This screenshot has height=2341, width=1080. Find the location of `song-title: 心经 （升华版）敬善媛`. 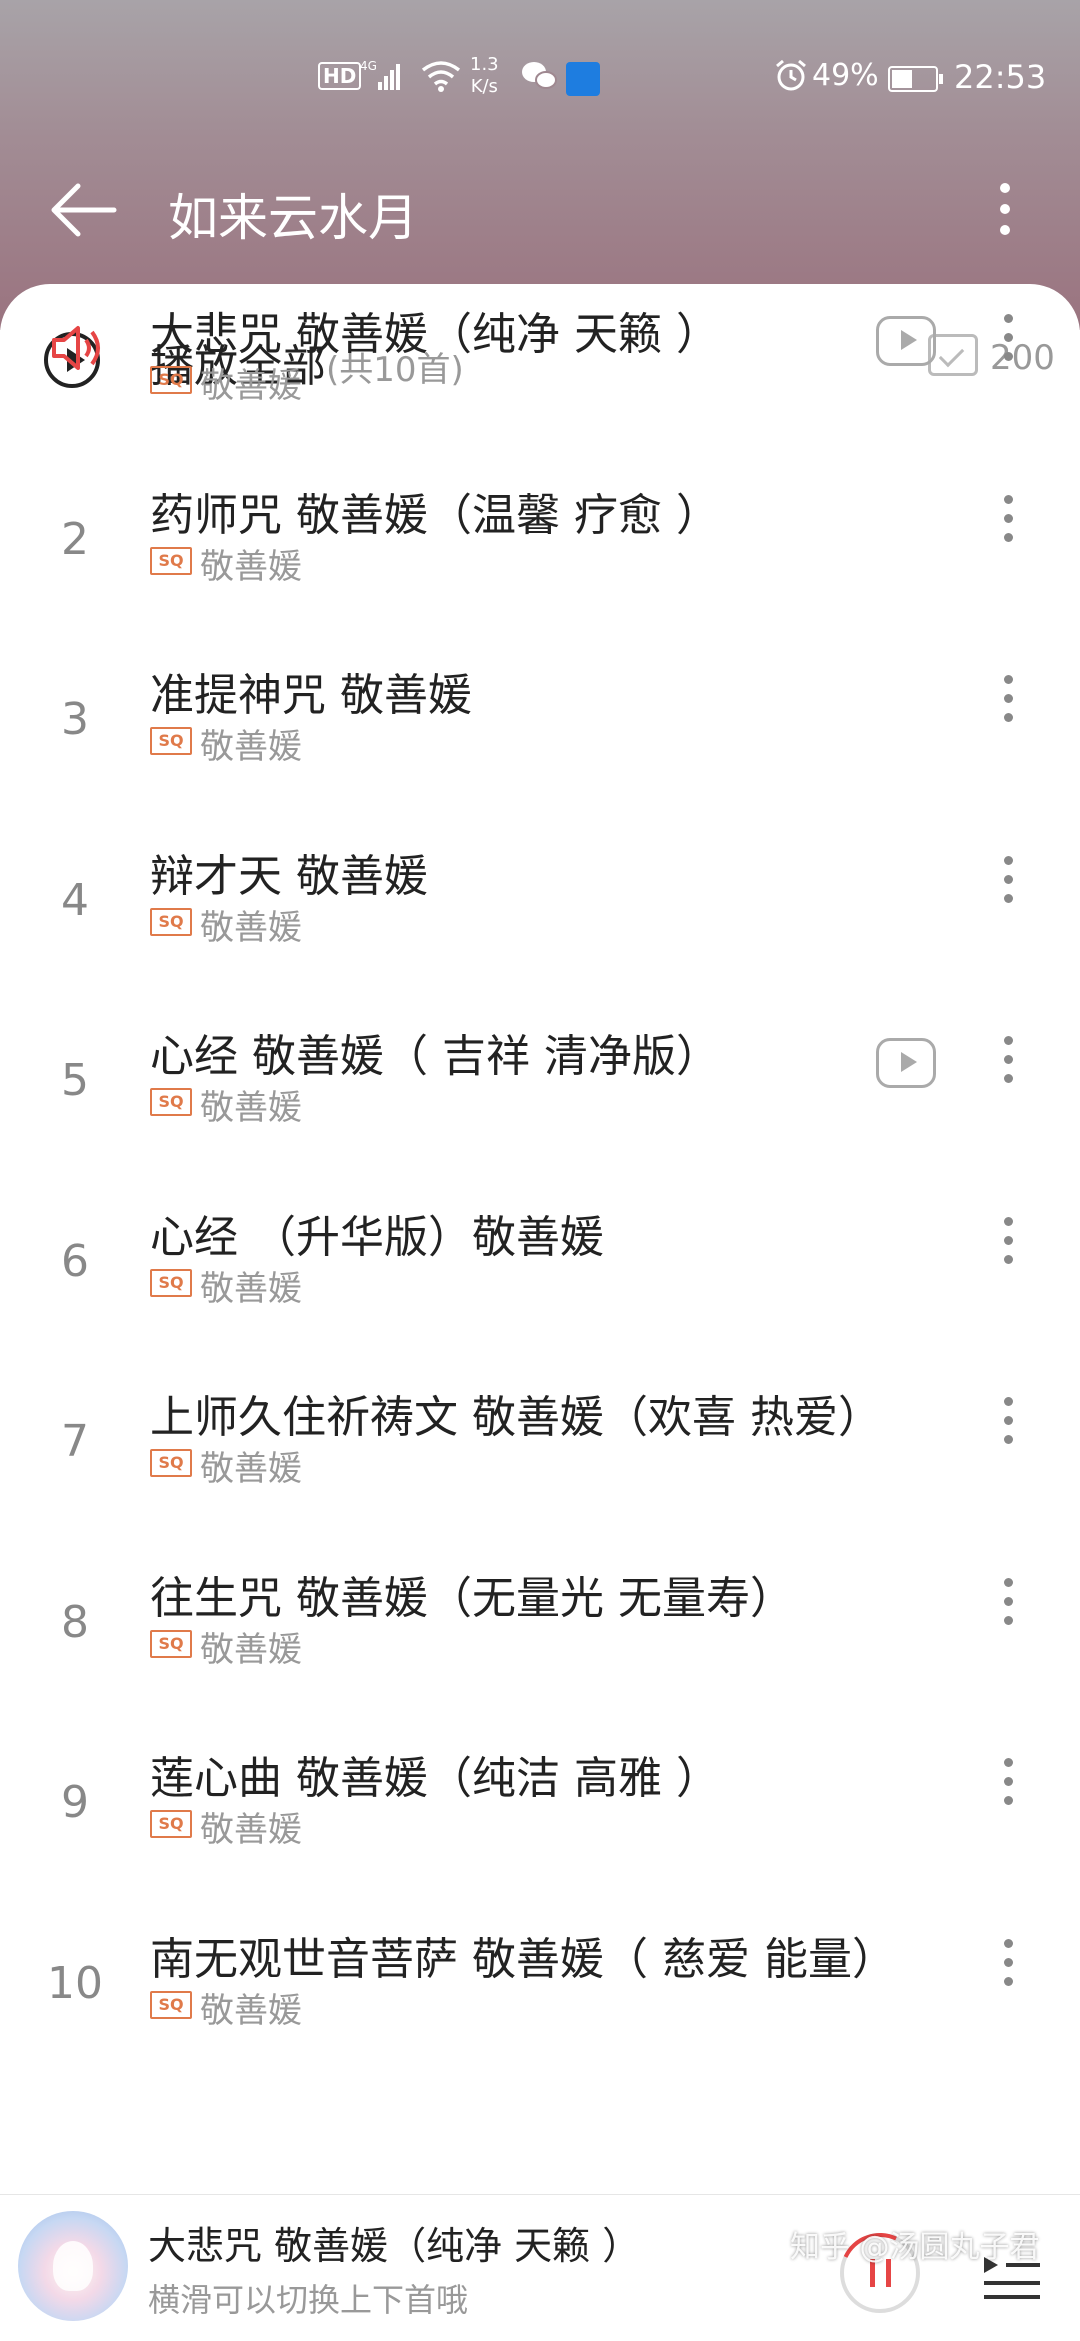

song-title: 心经 （升华版）敬善媛 is located at coordinates (377, 1237).